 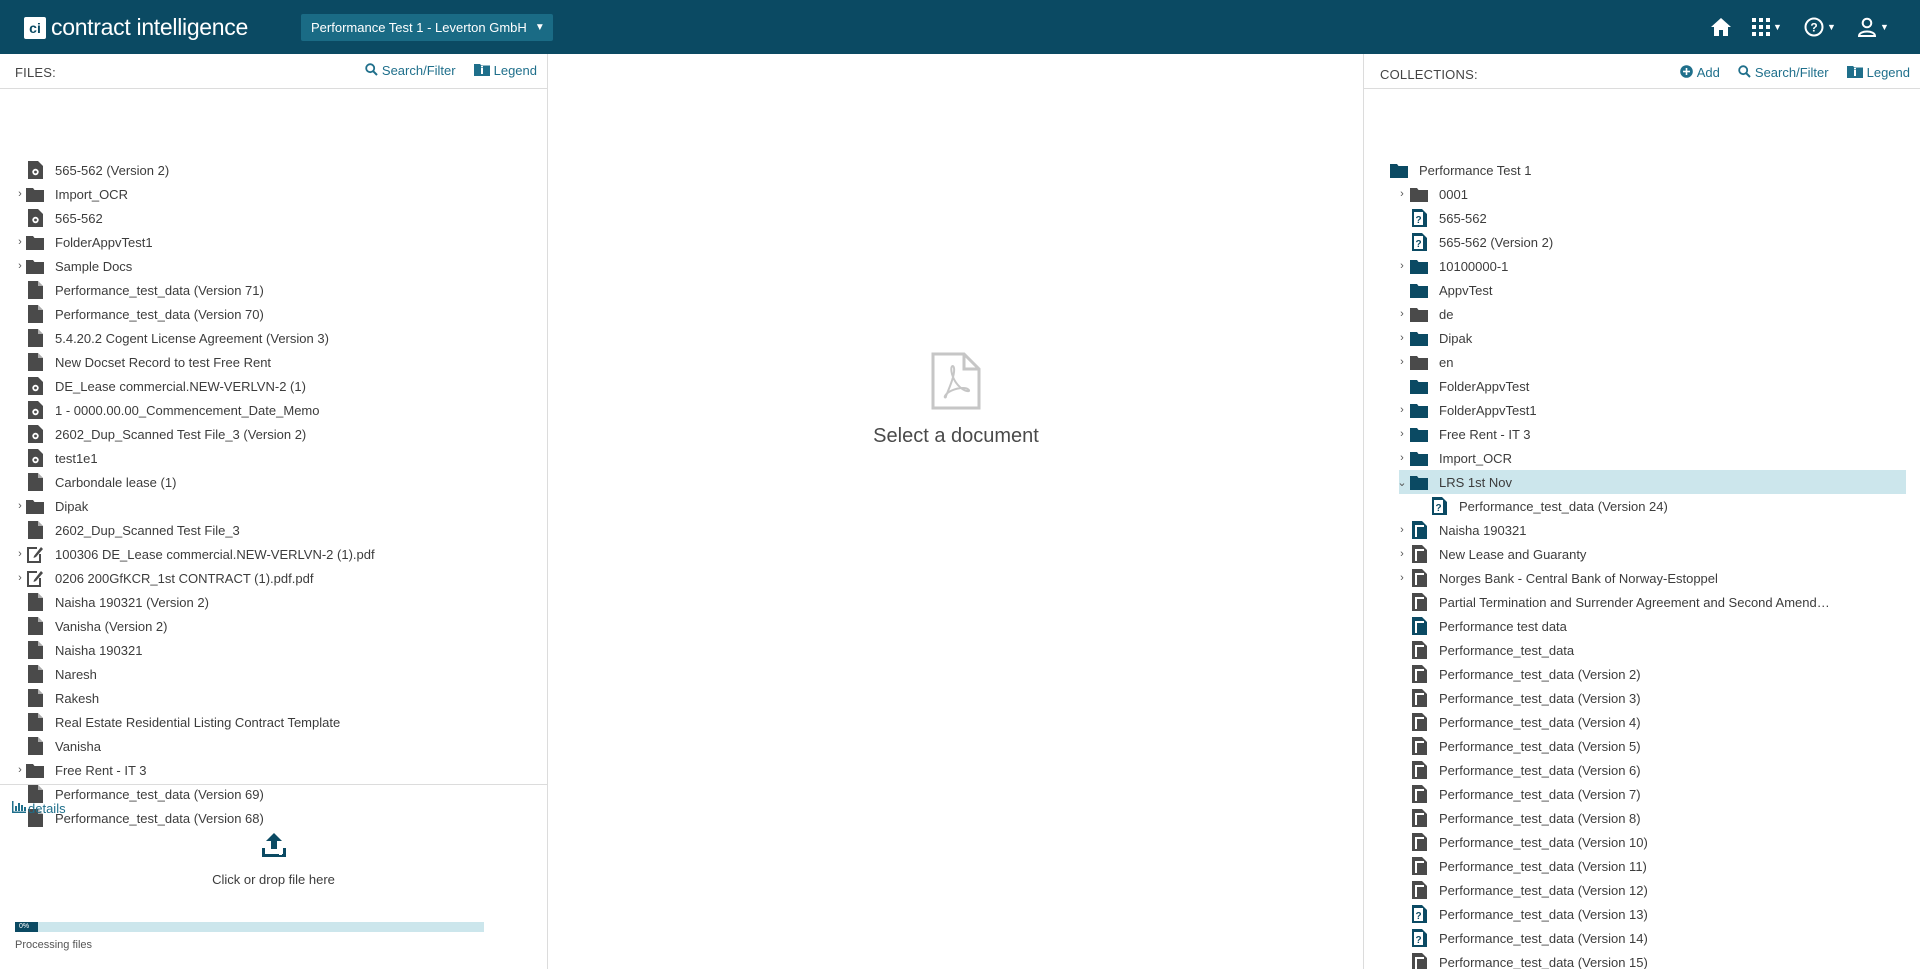 What do you see at coordinates (159, 314) in the screenshot?
I see `files-tree-item-label: Performance_test_data (Version 70)` at bounding box center [159, 314].